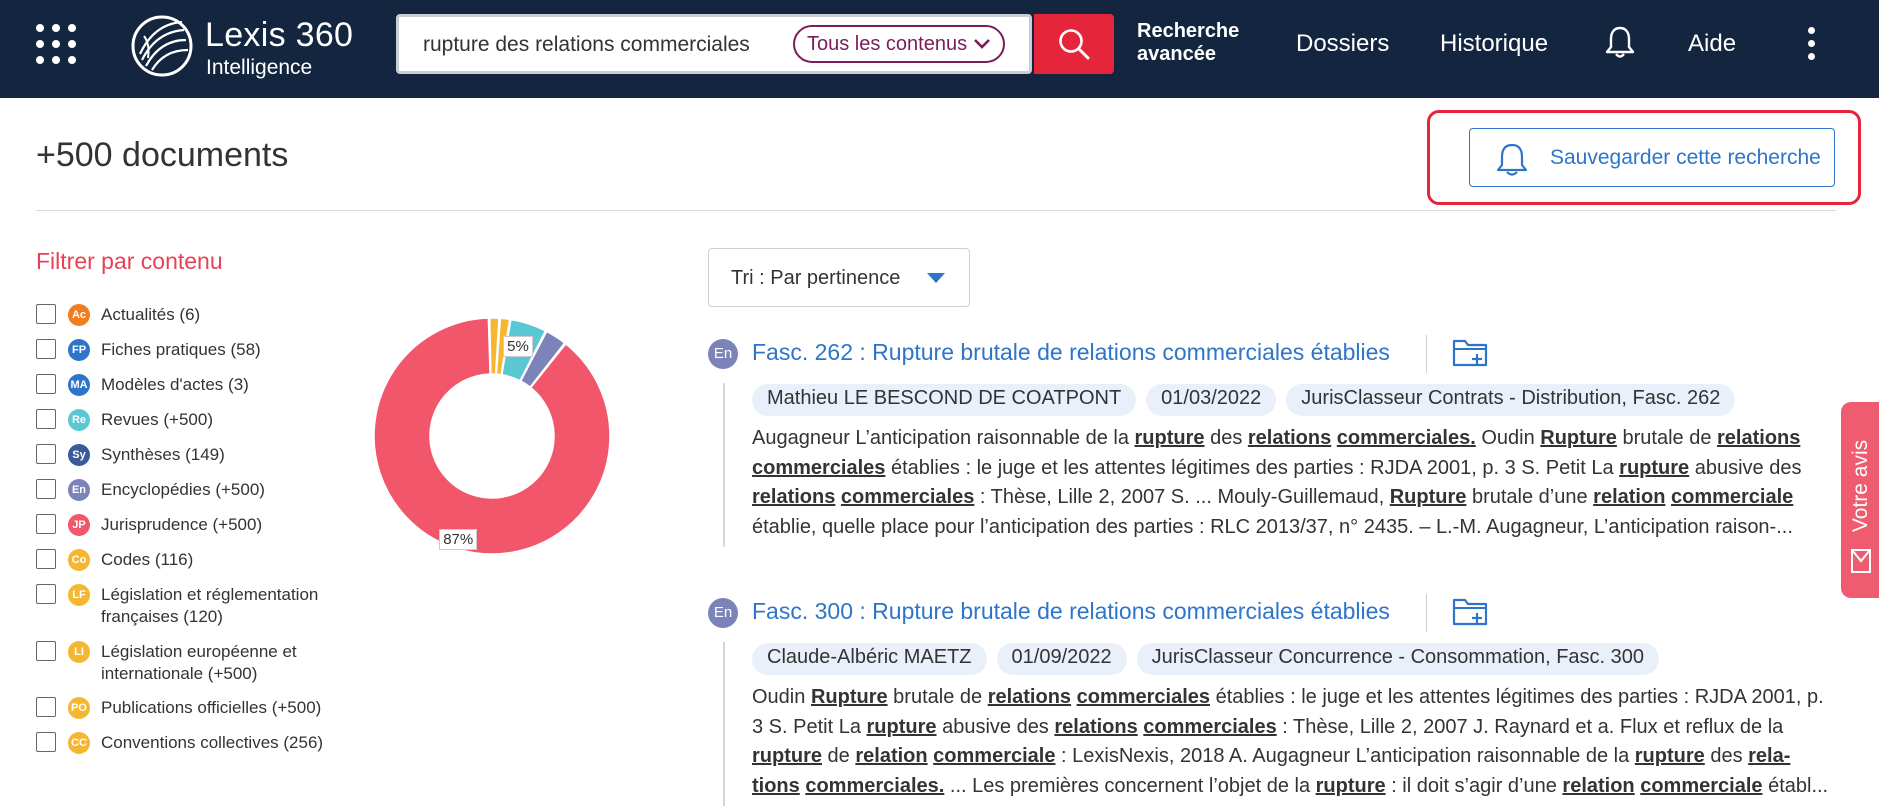  I want to click on advanced-search-link: Recherche avancée, so click(1197, 43).